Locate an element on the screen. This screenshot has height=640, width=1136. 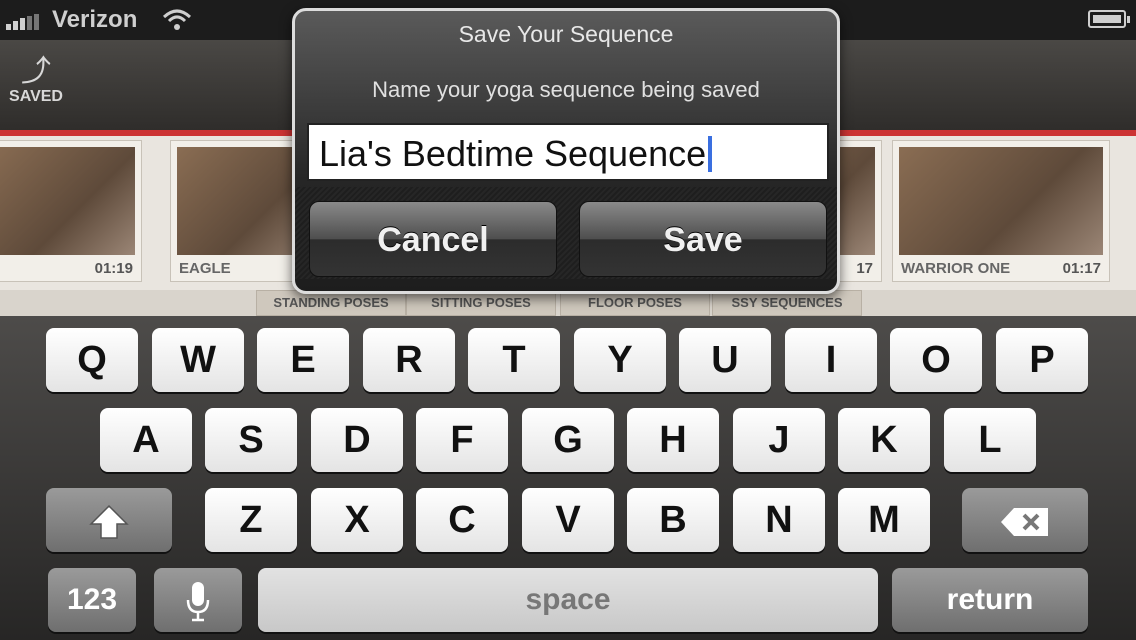
key-j: J is located at coordinates (779, 440).